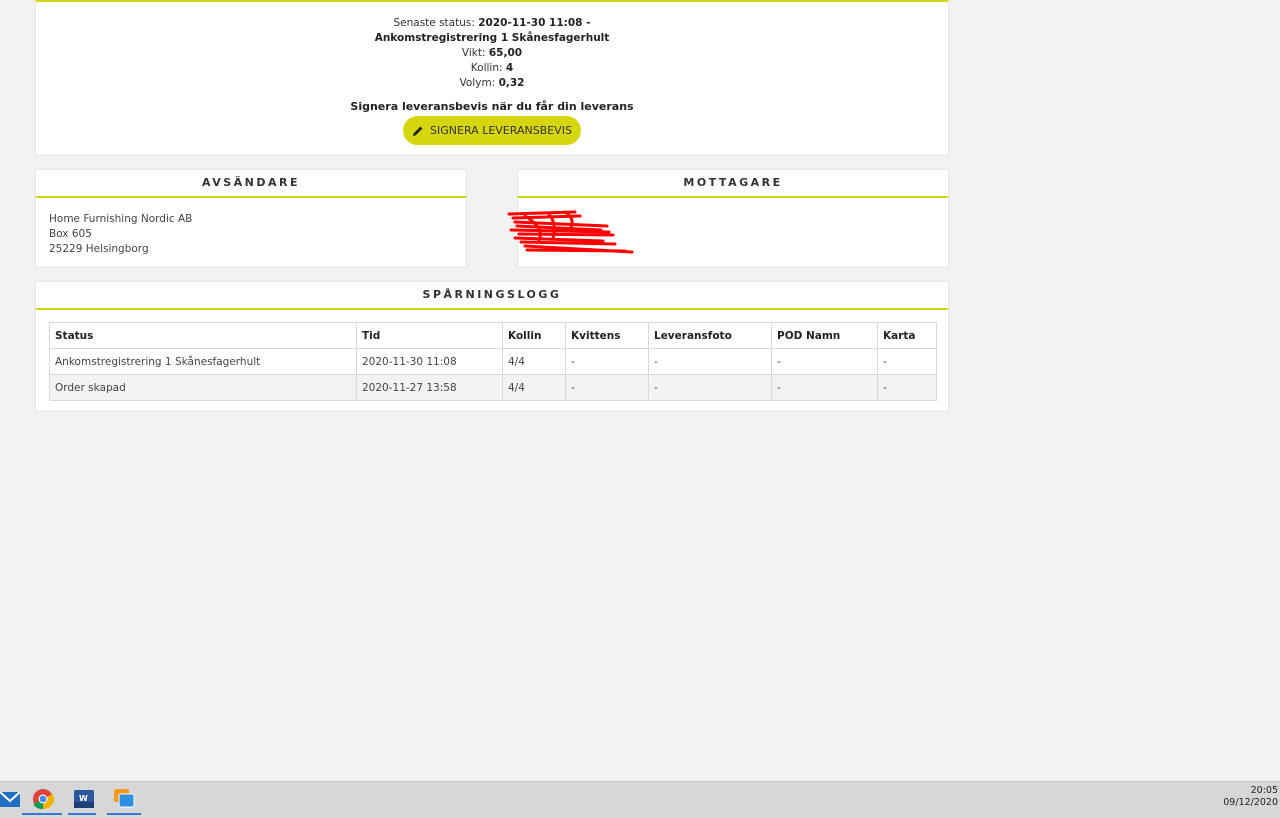 The image size is (1280, 818). Describe the element at coordinates (429, 335) in the screenshot. I see `column-time: Tid` at that location.